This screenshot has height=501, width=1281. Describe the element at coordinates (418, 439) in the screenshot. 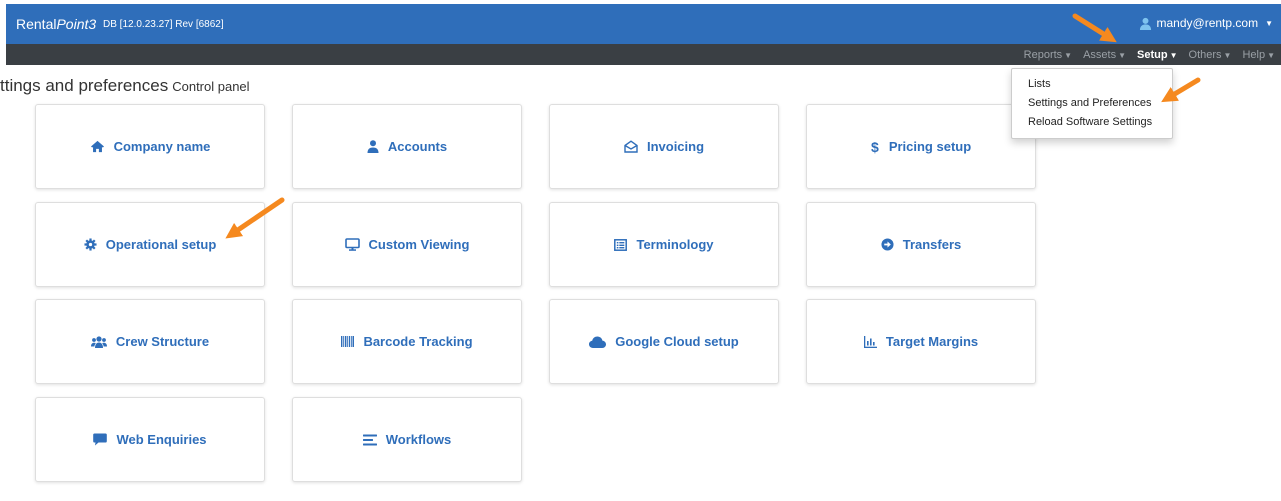

I see `tile-label: Workflows` at that location.